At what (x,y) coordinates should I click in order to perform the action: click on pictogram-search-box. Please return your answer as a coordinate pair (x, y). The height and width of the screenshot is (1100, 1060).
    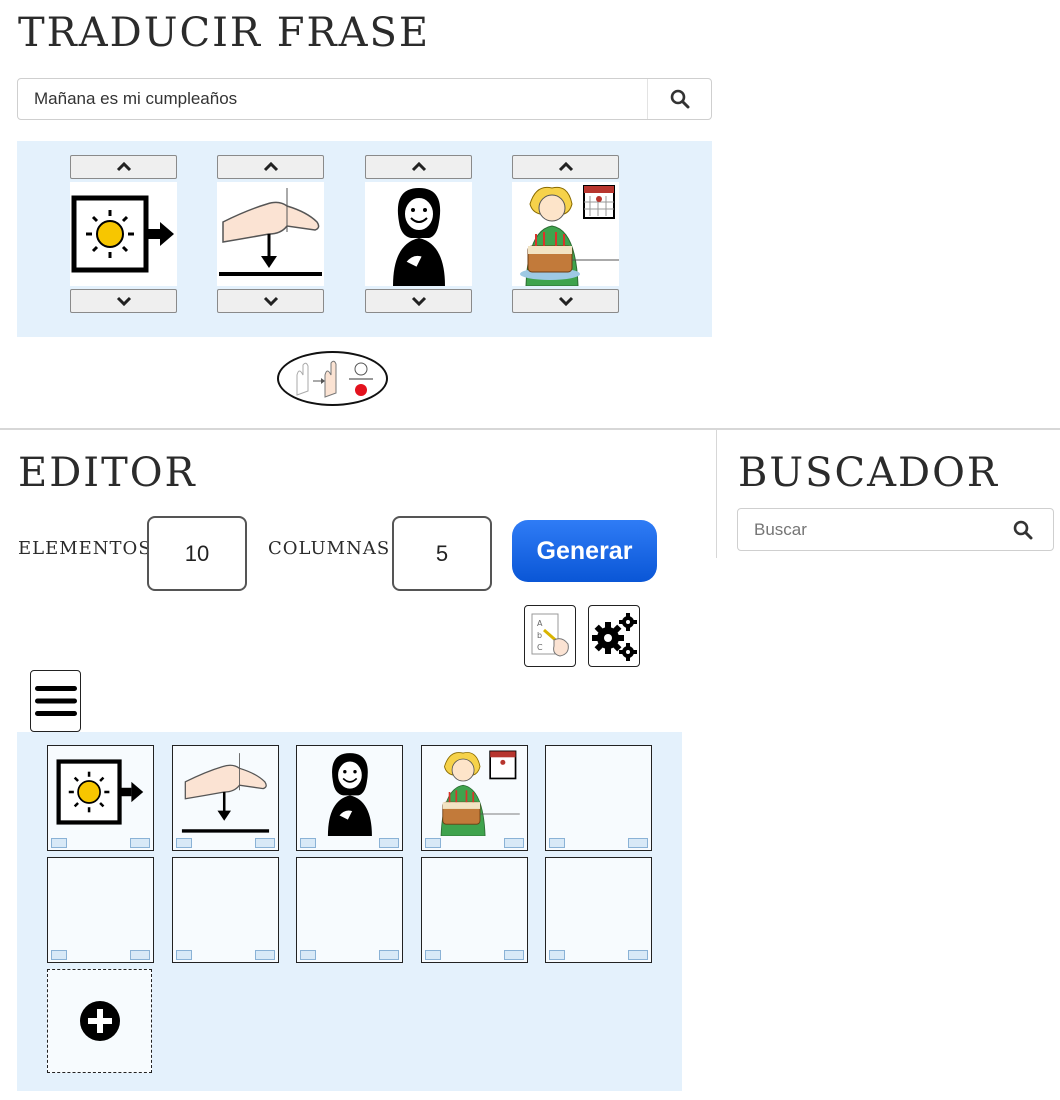
    Looking at the image, I should click on (895, 529).